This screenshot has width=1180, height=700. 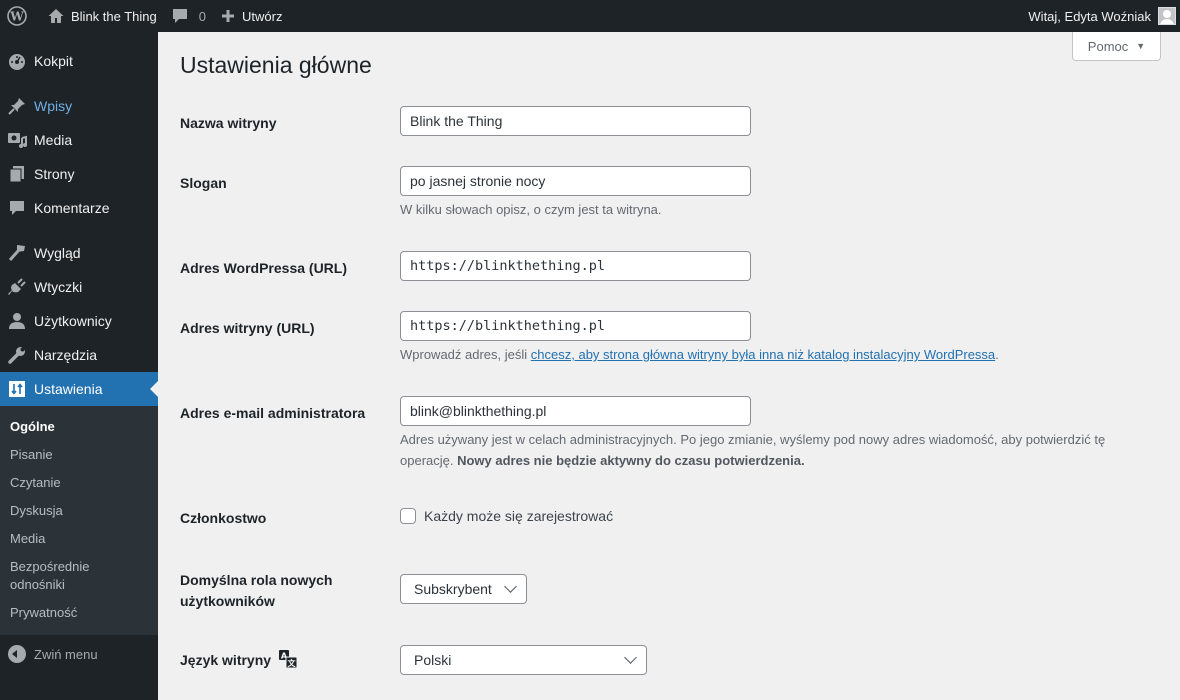 I want to click on wrench-icon, so click(x=17, y=355).